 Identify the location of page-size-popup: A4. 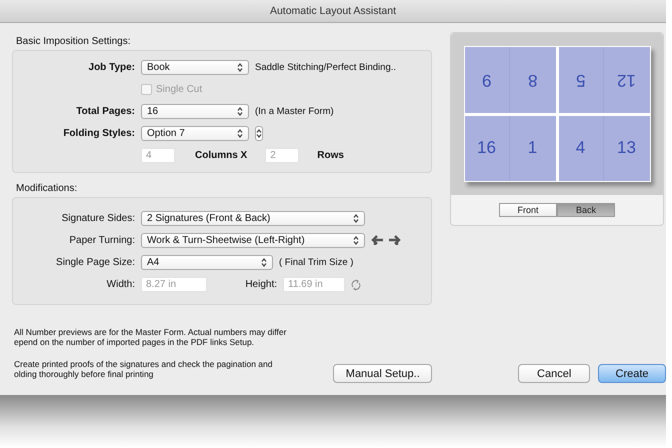
(207, 262).